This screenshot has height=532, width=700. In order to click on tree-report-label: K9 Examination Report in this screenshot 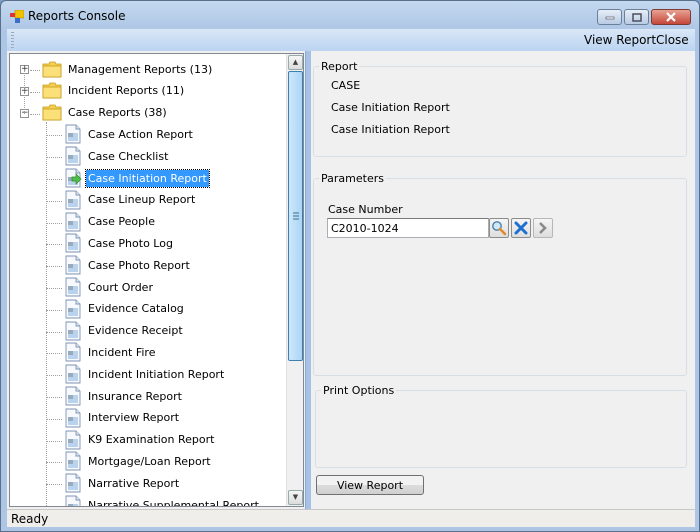, I will do `click(151, 440)`.